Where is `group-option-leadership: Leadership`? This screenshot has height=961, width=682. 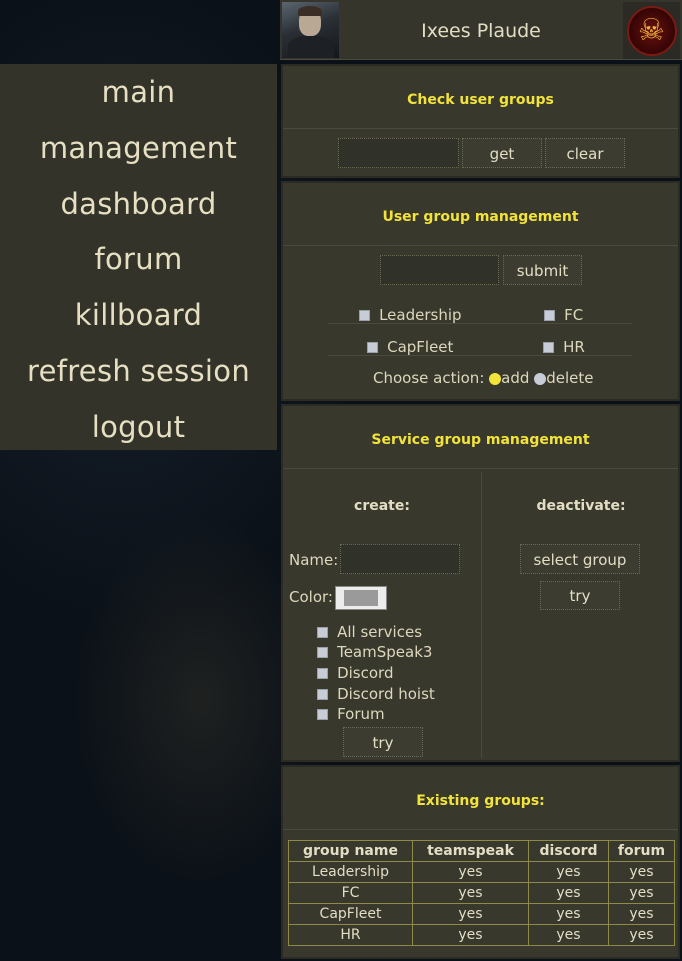 group-option-leadership: Leadership is located at coordinates (410, 314).